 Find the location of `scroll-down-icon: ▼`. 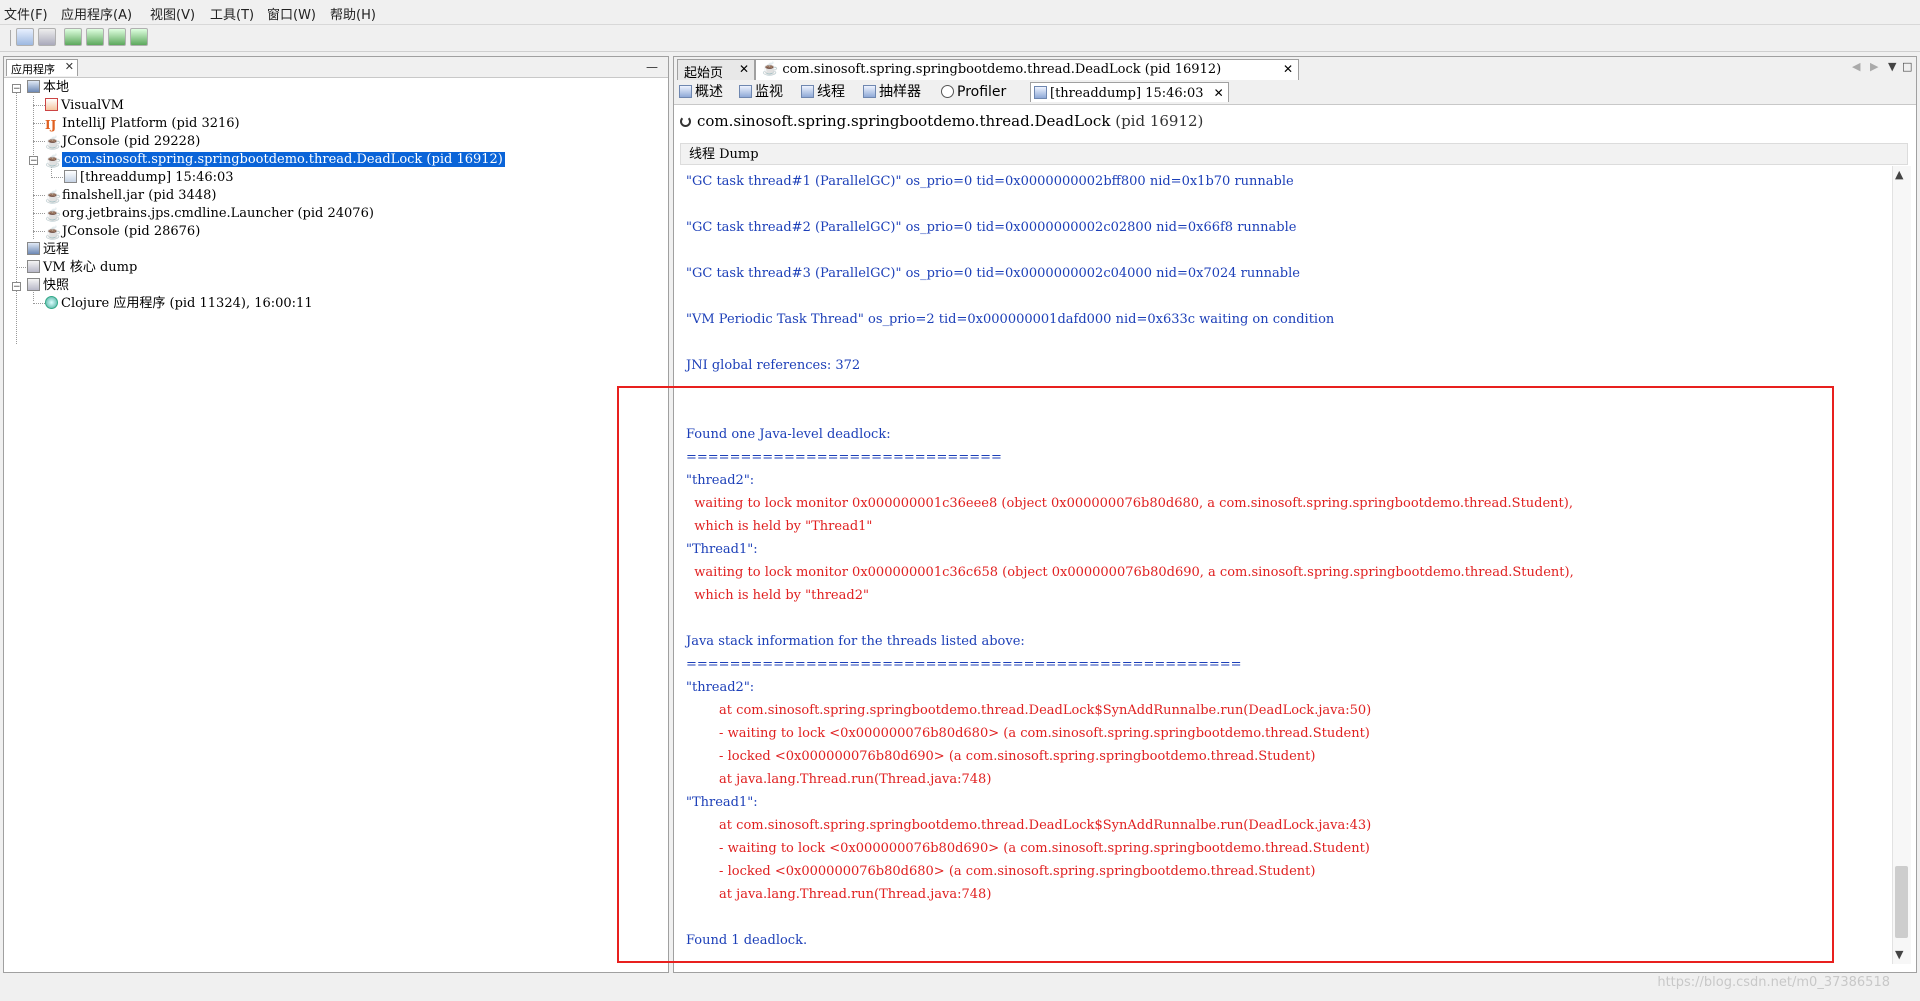

scroll-down-icon: ▼ is located at coordinates (1899, 954).